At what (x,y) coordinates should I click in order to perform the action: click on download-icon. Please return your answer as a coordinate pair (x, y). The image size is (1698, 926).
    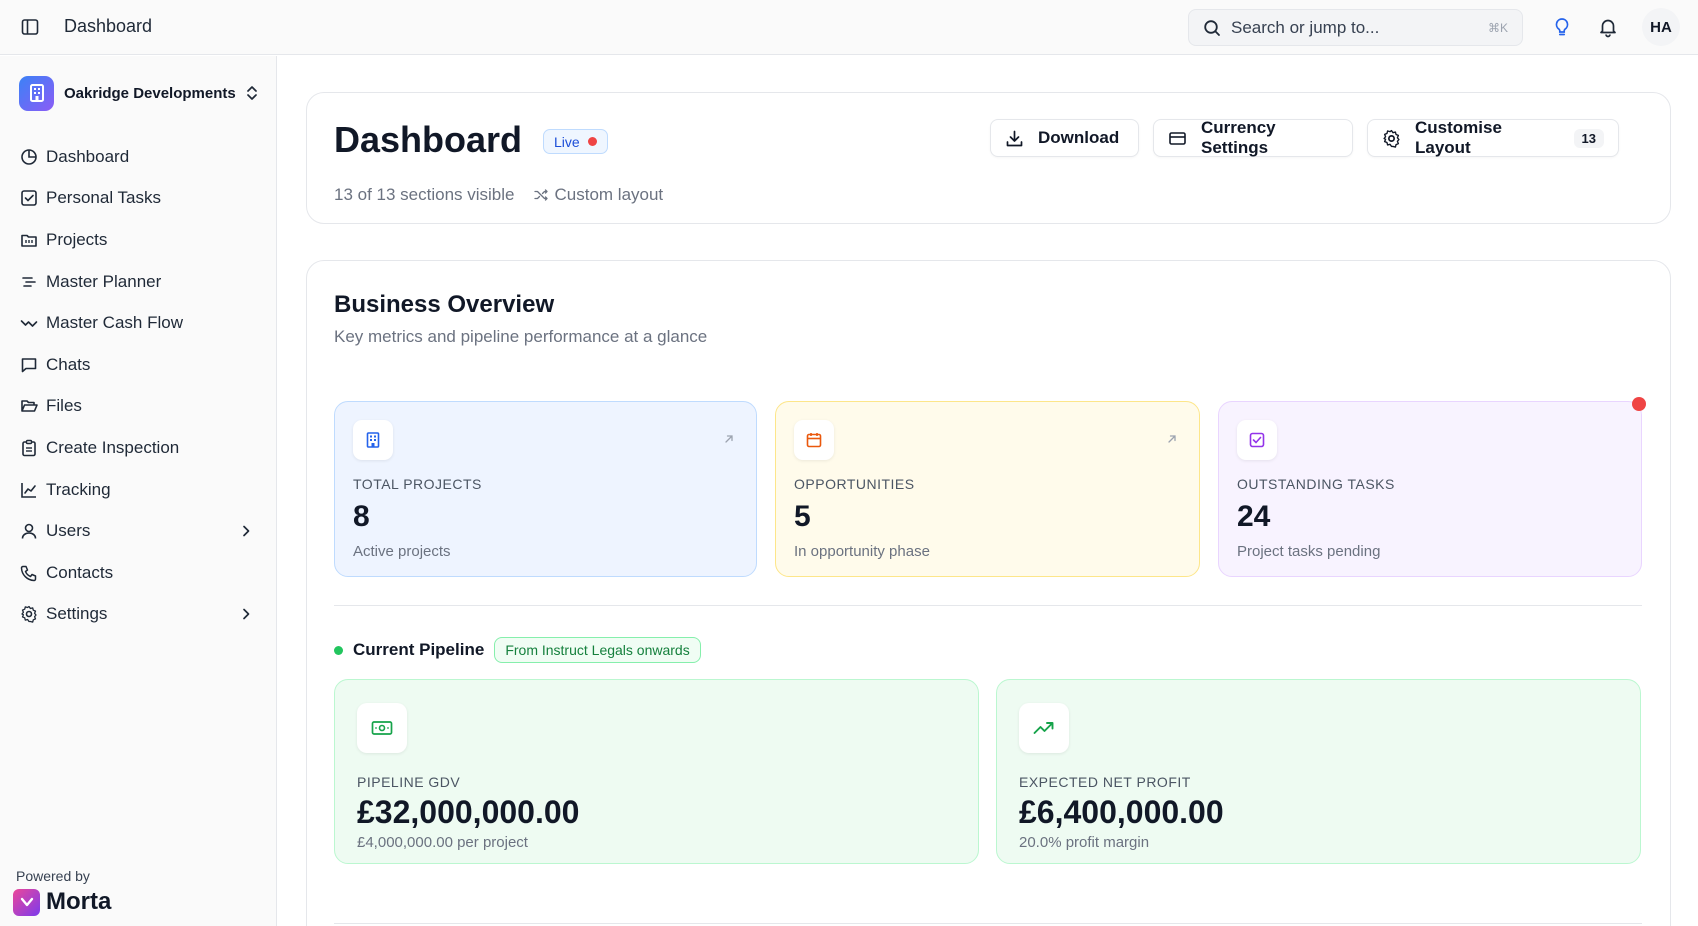
    Looking at the image, I should click on (1014, 138).